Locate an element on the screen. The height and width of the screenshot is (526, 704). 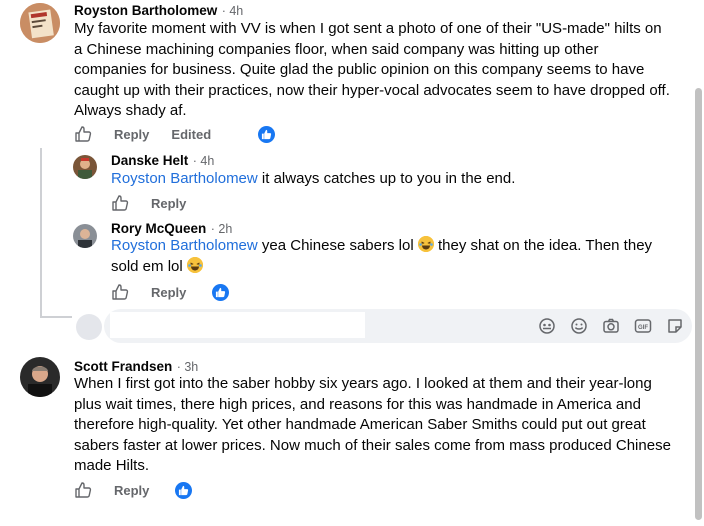
reply-content-a: yea Chinese sabers lol is located at coordinates (337, 245).